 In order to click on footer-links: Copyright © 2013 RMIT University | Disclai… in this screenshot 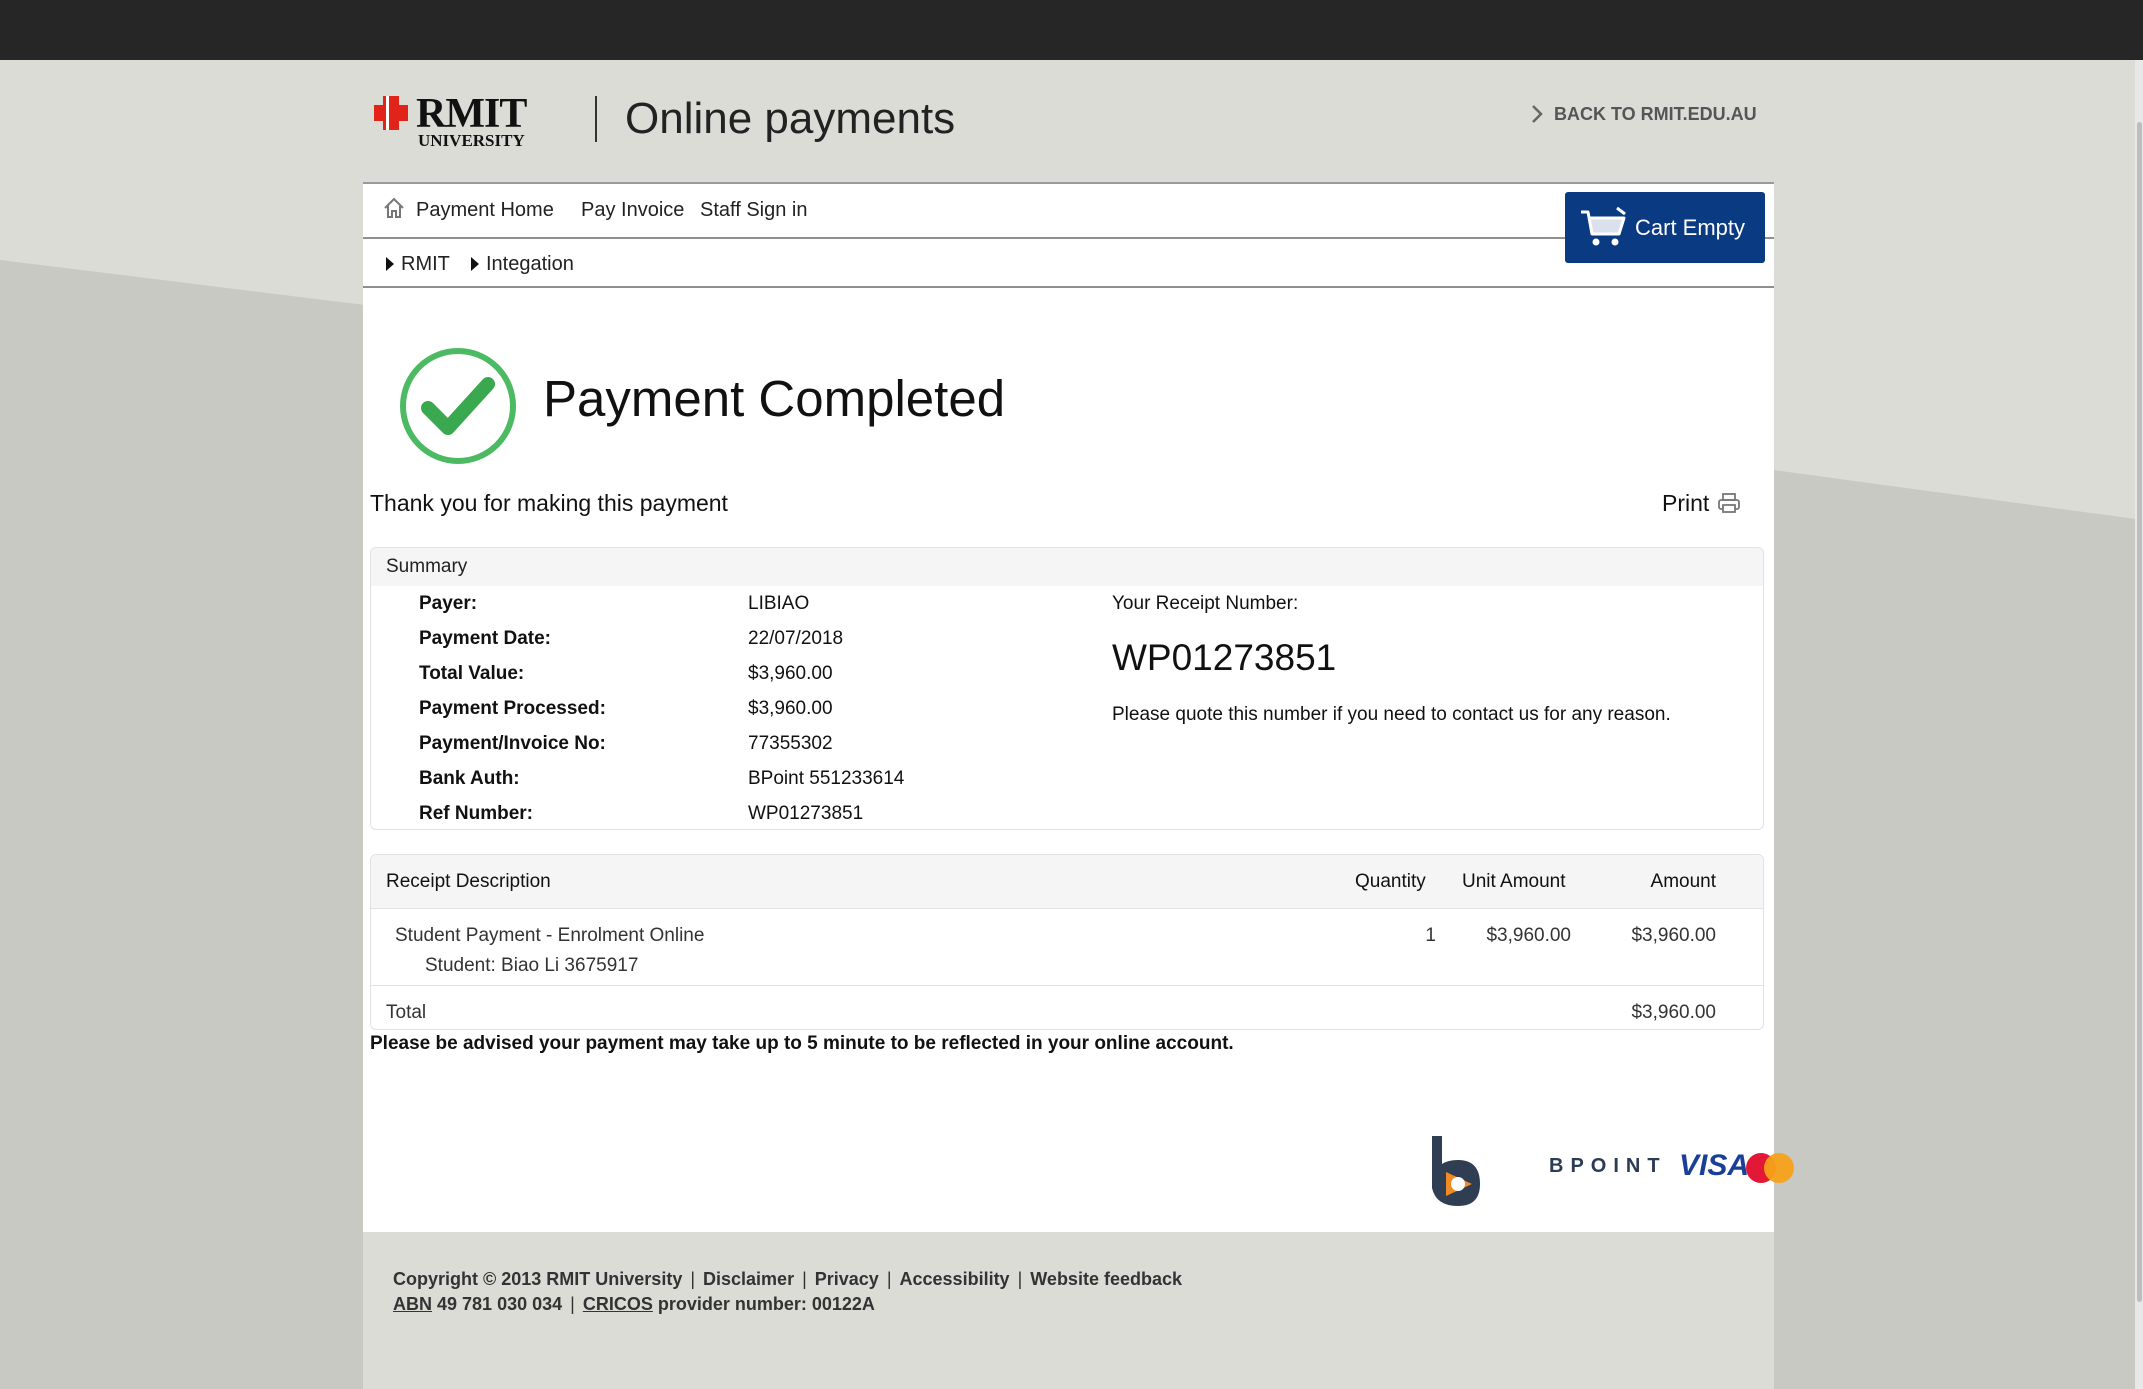, I will do `click(787, 1279)`.